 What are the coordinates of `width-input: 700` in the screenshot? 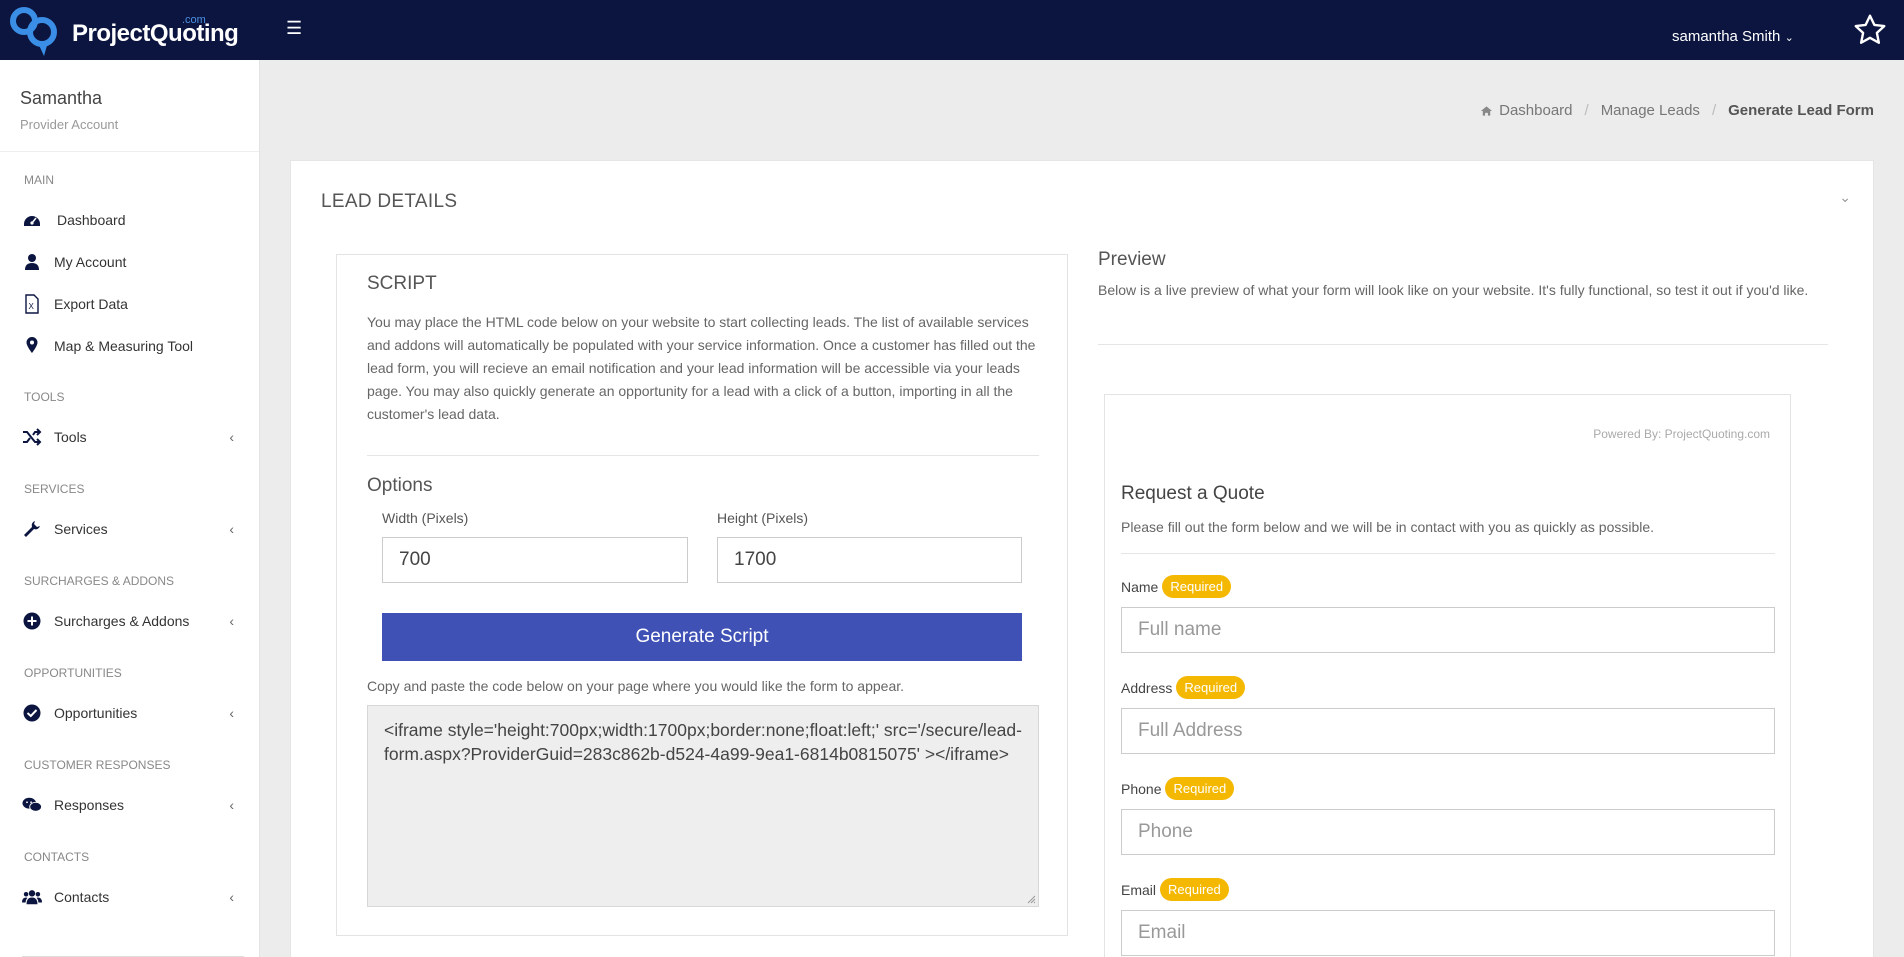 It's located at (535, 560).